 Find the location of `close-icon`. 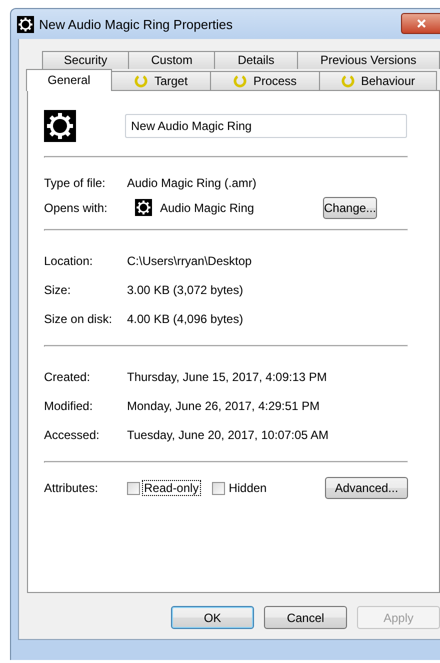

close-icon is located at coordinates (421, 23).